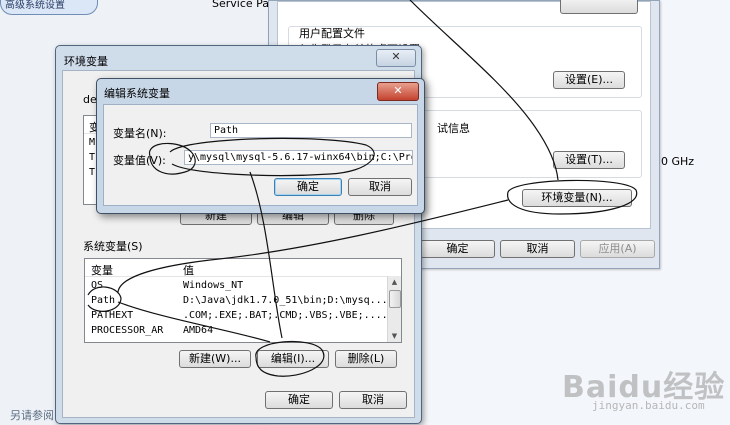  I want to click on variable-name-label: 变量名(N):, so click(140, 133).